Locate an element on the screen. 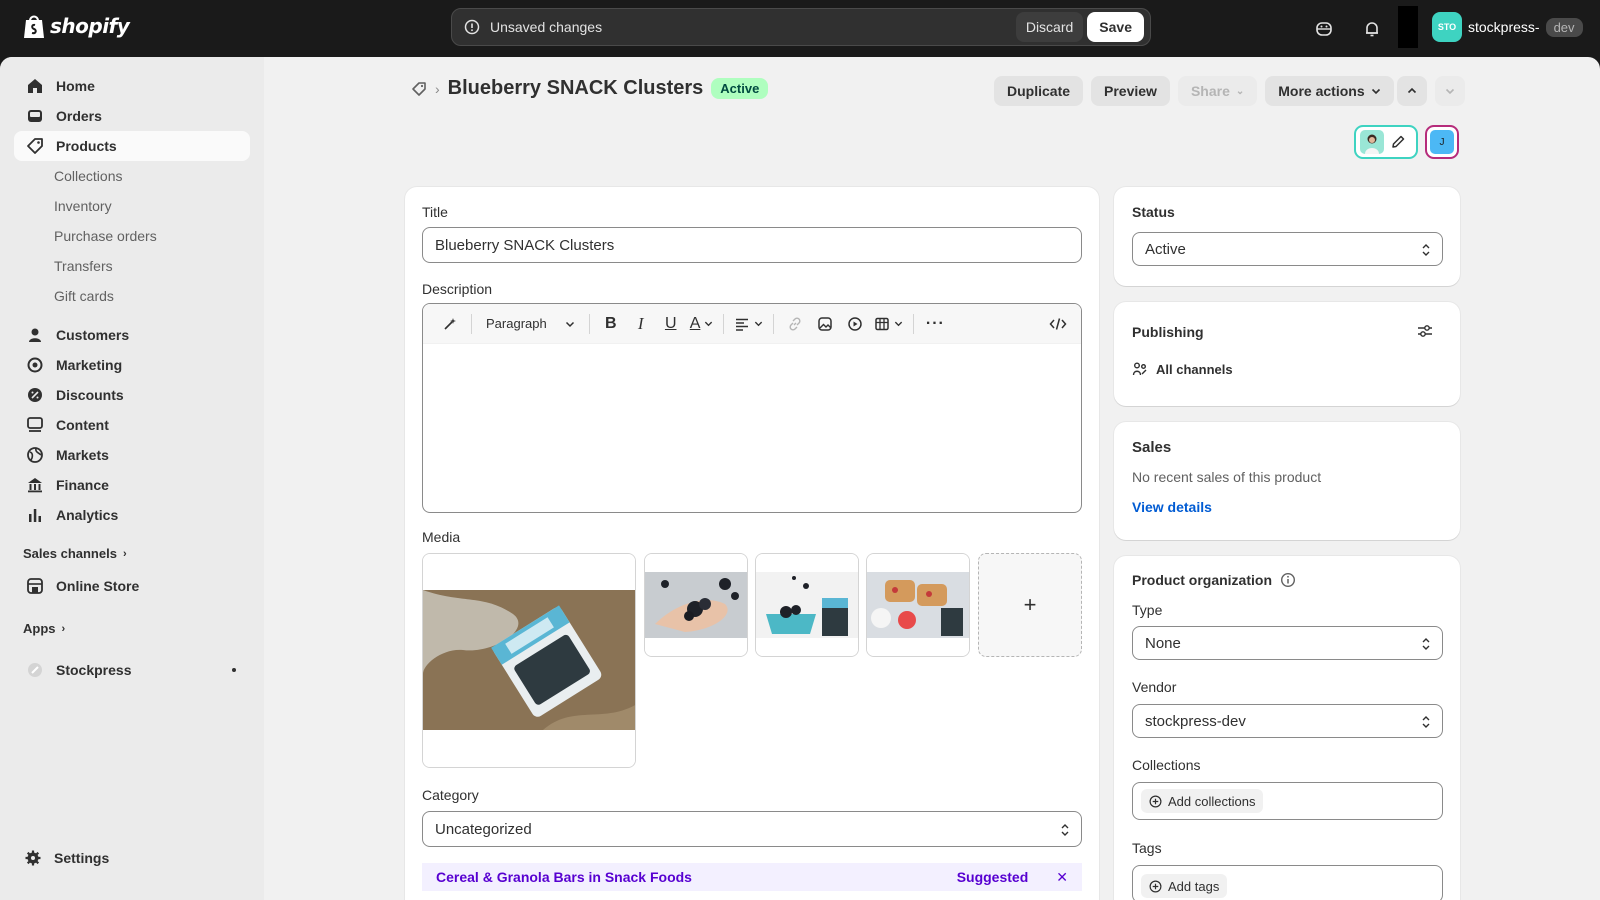 This screenshot has width=1600, height=900. table-icon is located at coordinates (882, 323).